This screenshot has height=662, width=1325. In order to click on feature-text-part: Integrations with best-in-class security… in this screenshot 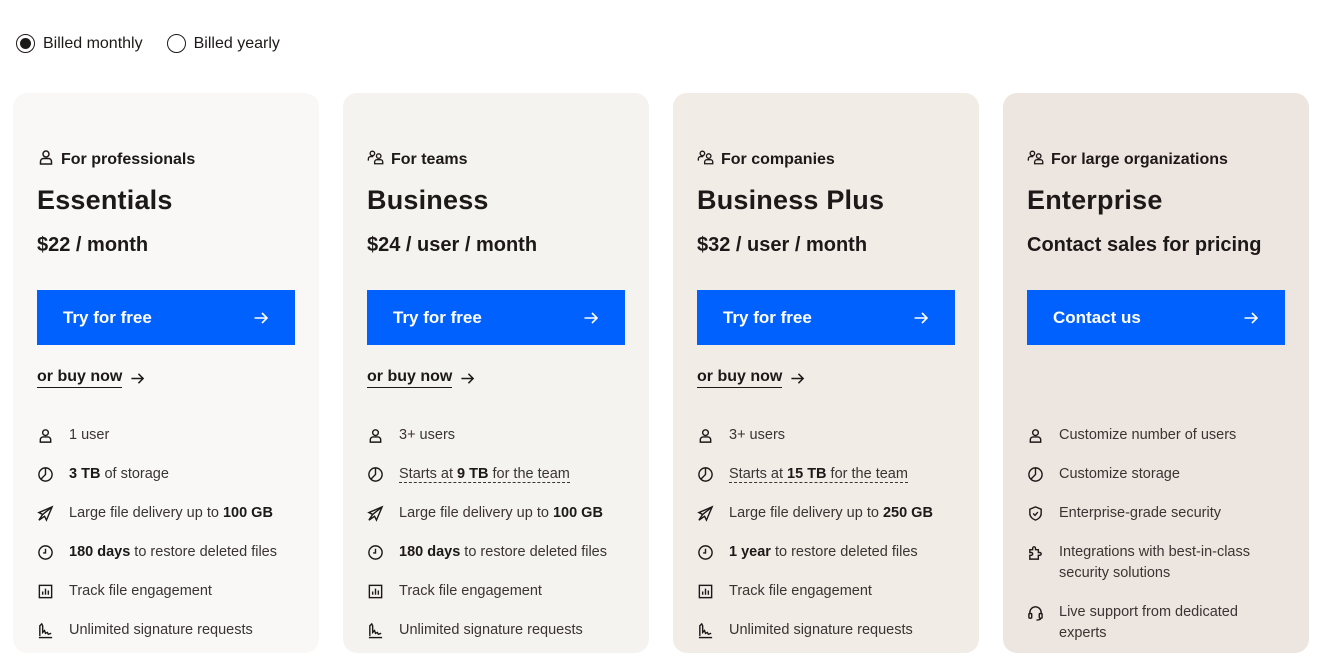, I will do `click(1154, 562)`.